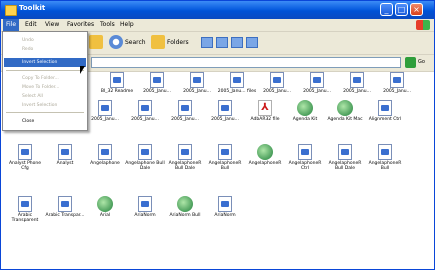 This screenshot has height=270, width=435. What do you see at coordinates (116, 42) in the screenshot?
I see `search-icon` at bounding box center [116, 42].